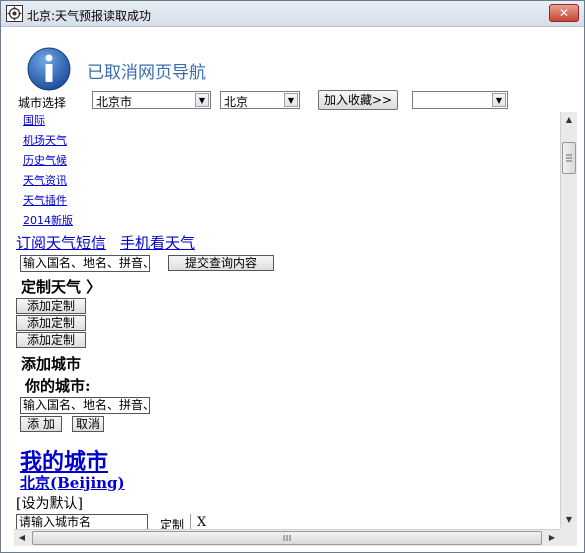  Describe the element at coordinates (85, 263) in the screenshot. I see `search-input: 输入国名、地名、拼音、` at that location.